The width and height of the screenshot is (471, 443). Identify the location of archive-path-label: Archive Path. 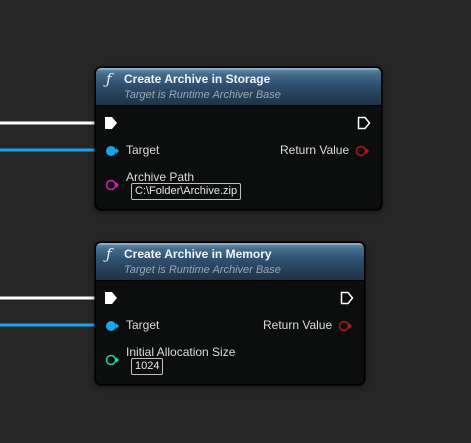
(160, 177).